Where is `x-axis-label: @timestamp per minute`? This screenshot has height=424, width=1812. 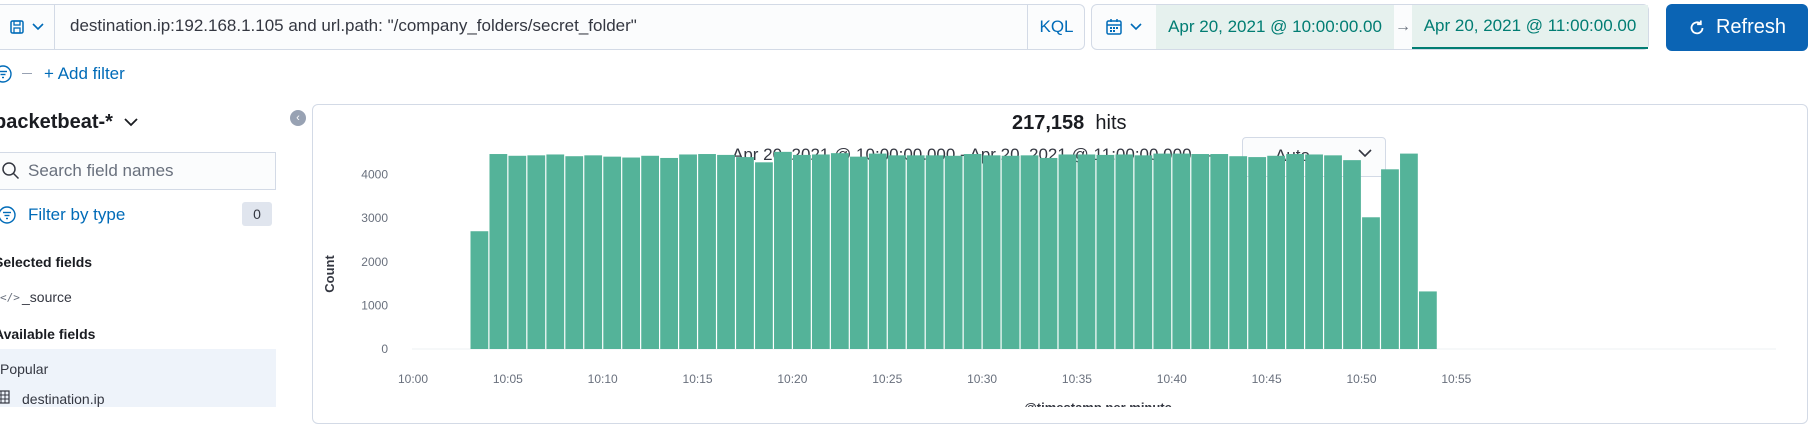 x-axis-label: @timestamp per minute is located at coordinates (1098, 403).